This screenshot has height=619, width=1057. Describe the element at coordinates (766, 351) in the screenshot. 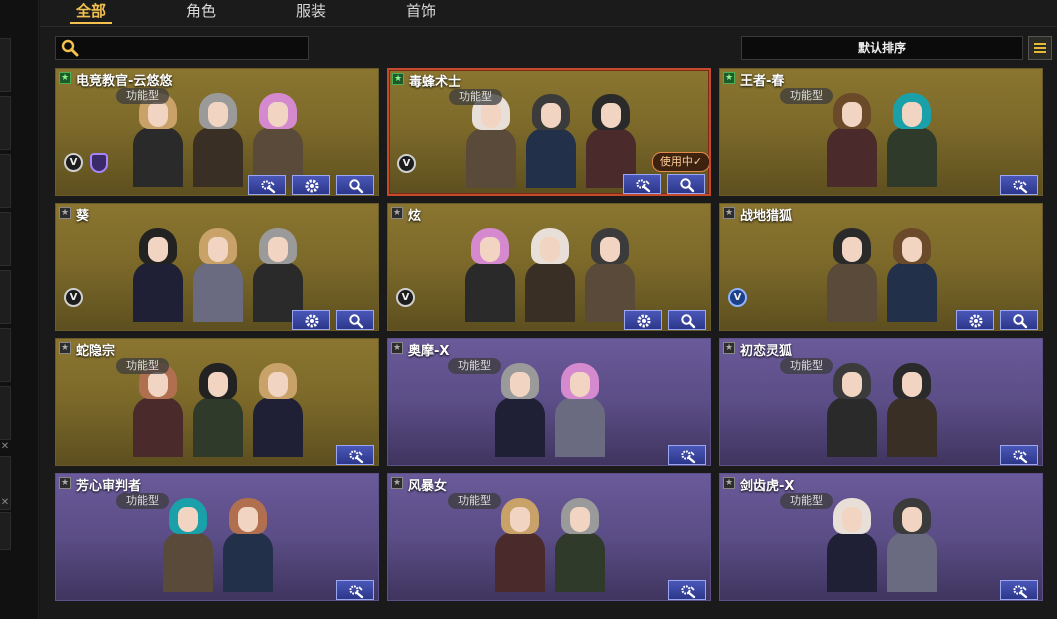

I see `card-name: 初恋灵狐` at that location.